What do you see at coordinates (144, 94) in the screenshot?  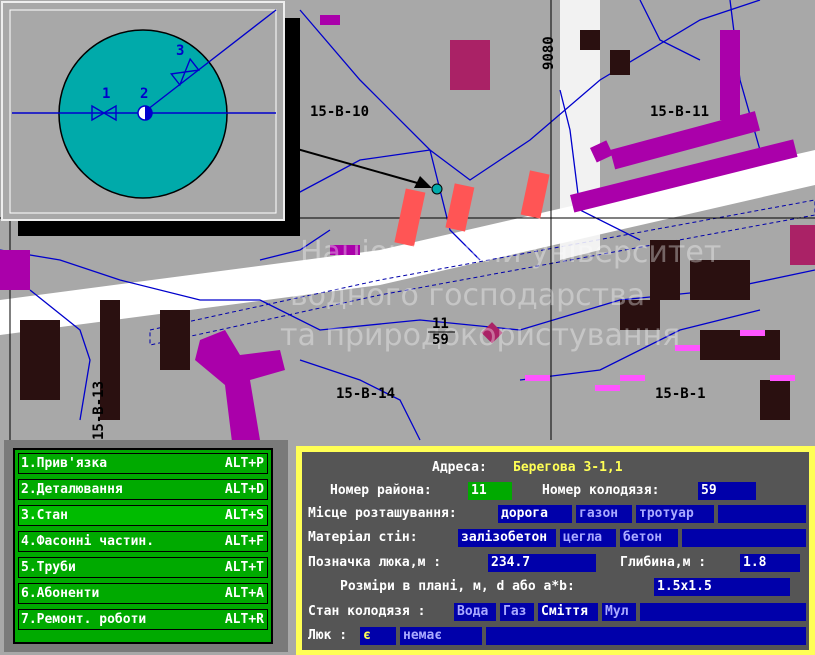 I see `inset-label-2: 2` at bounding box center [144, 94].